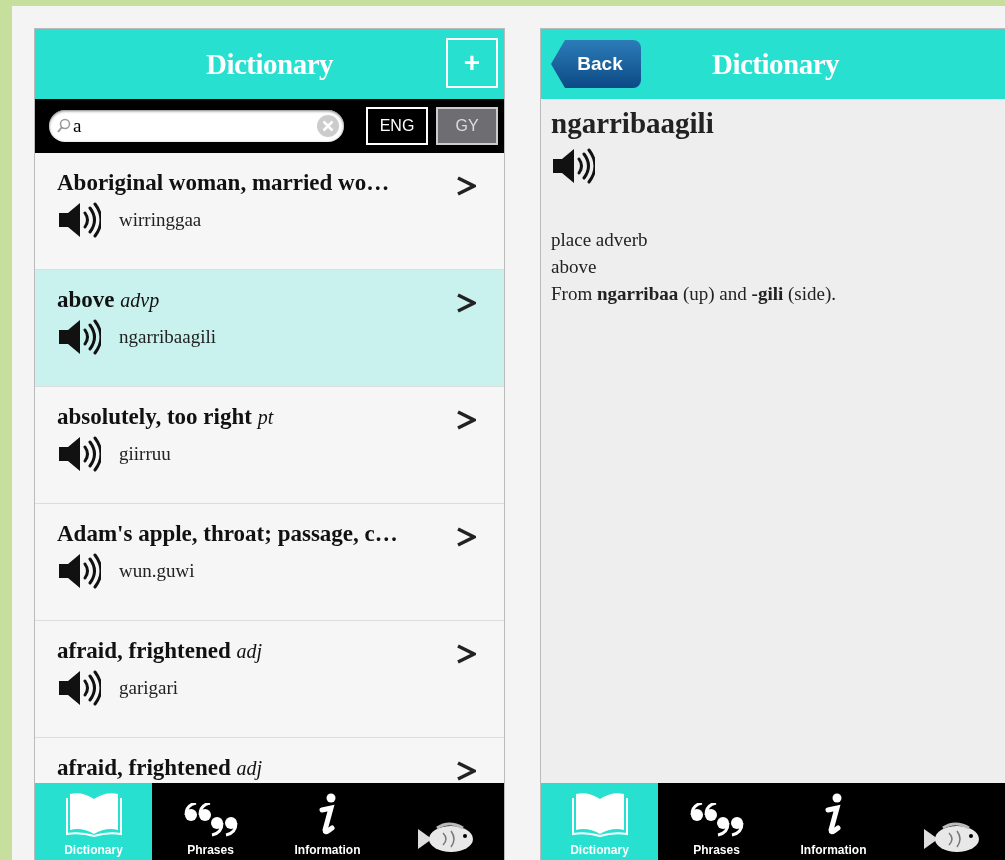  What do you see at coordinates (168, 337) in the screenshot?
I see `entry-translation: ngarribaagili` at bounding box center [168, 337].